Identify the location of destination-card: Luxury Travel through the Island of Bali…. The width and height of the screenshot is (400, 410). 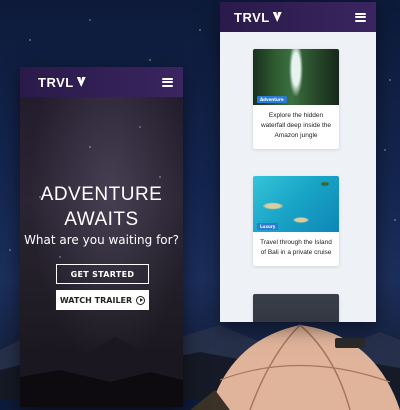
(296, 221).